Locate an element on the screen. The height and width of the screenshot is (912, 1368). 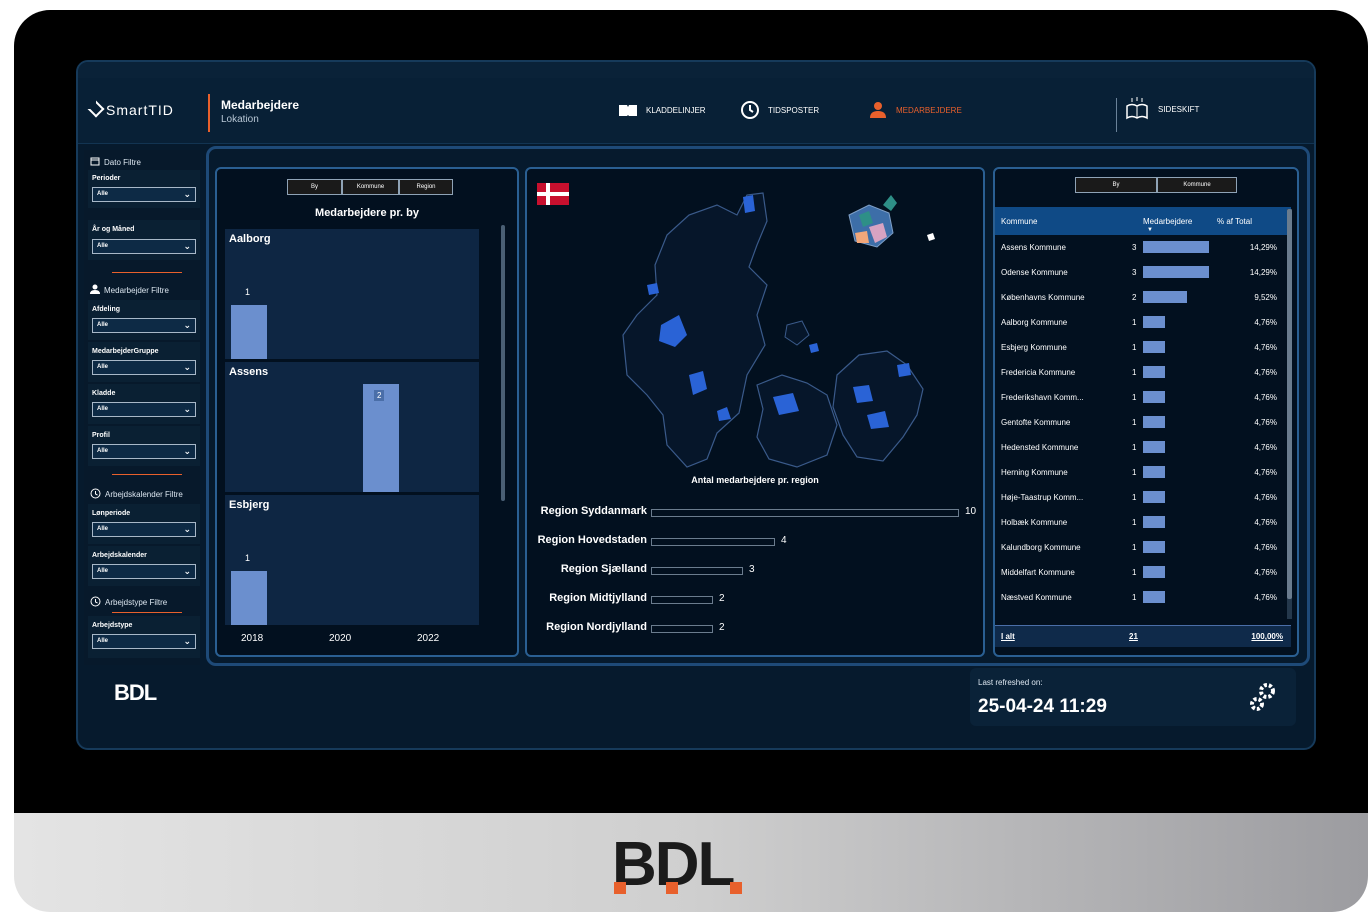
pct-cell: 14,29% is located at coordinates (1263, 247).